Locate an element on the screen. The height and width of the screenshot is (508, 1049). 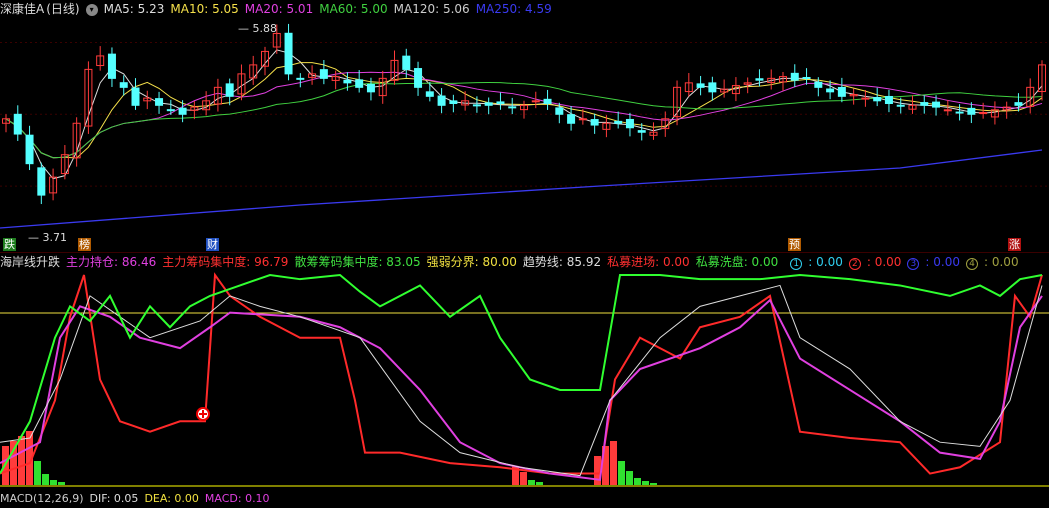
circled-number-icon: 4 is located at coordinates (972, 264).